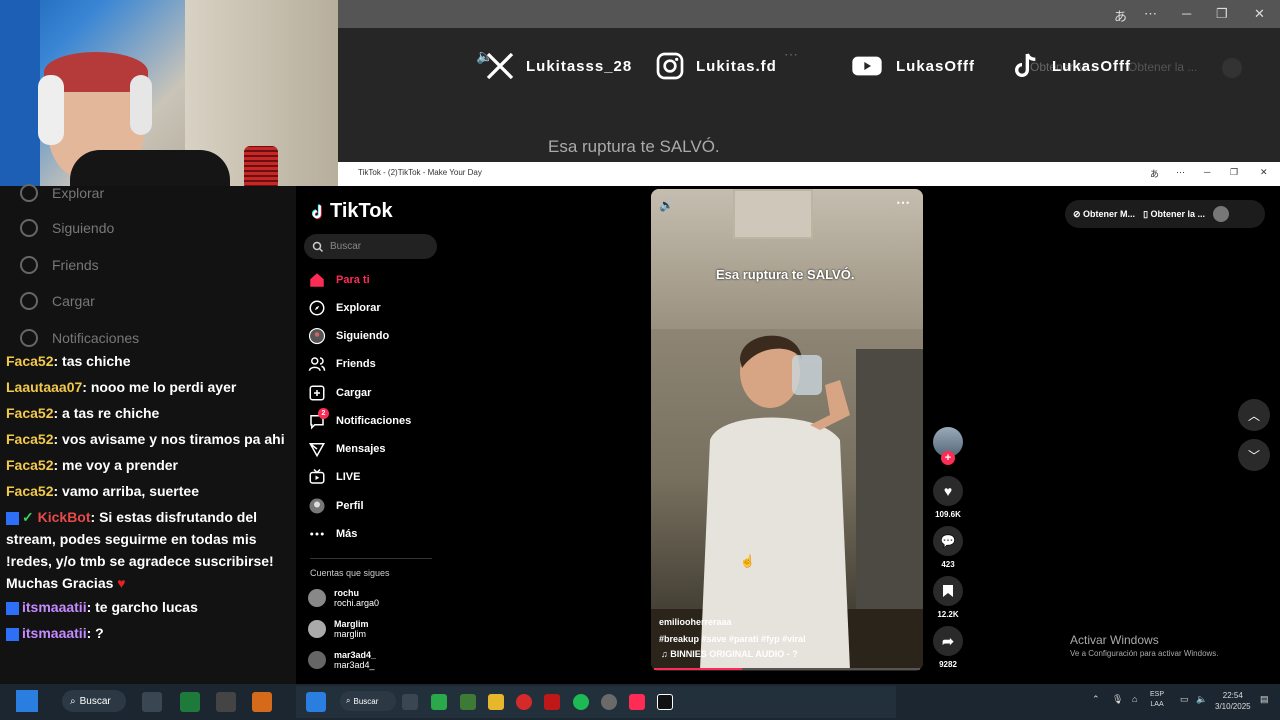 The image size is (1280, 720). Describe the element at coordinates (948, 647) in the screenshot. I see `share-button: ➦ 9282` at that location.